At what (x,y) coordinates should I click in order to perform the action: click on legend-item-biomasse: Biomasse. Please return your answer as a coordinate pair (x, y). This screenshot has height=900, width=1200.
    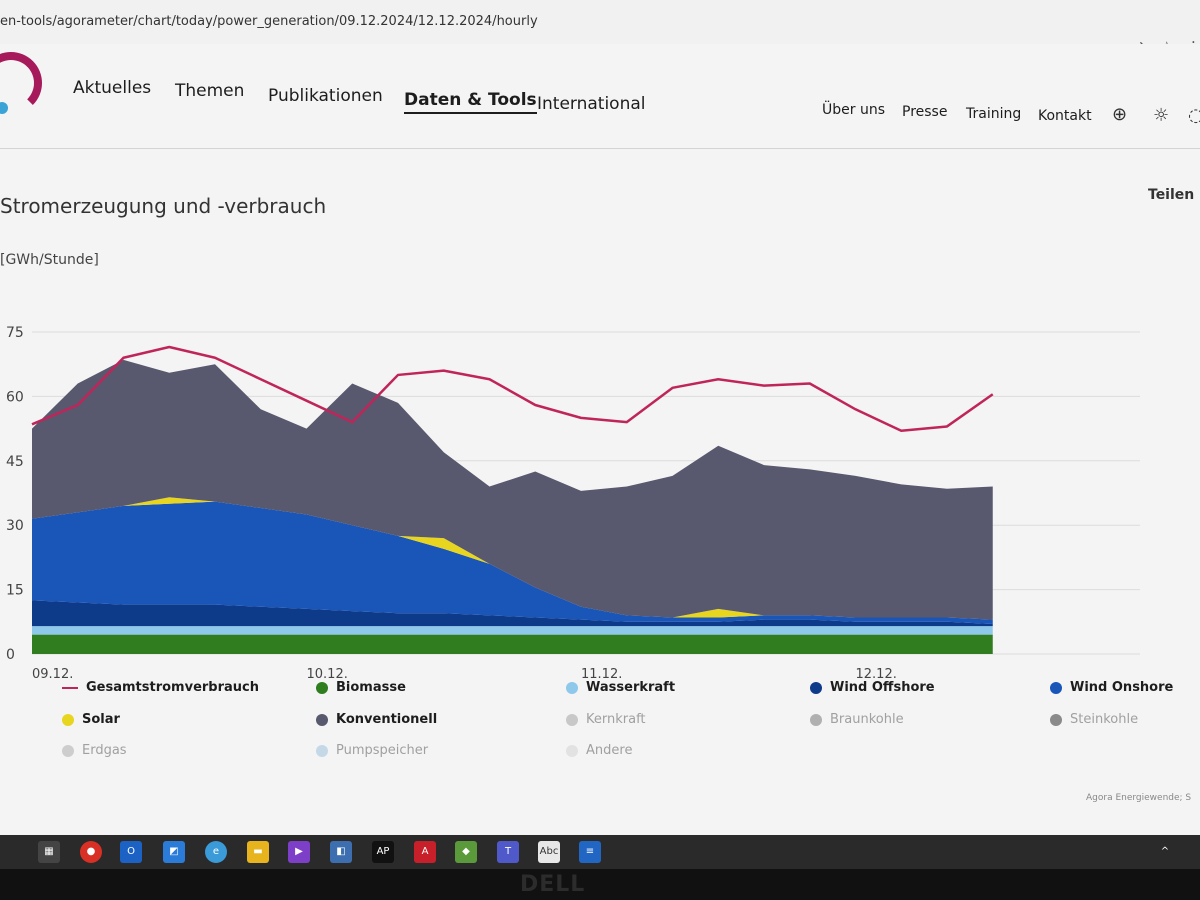
    Looking at the image, I should click on (361, 687).